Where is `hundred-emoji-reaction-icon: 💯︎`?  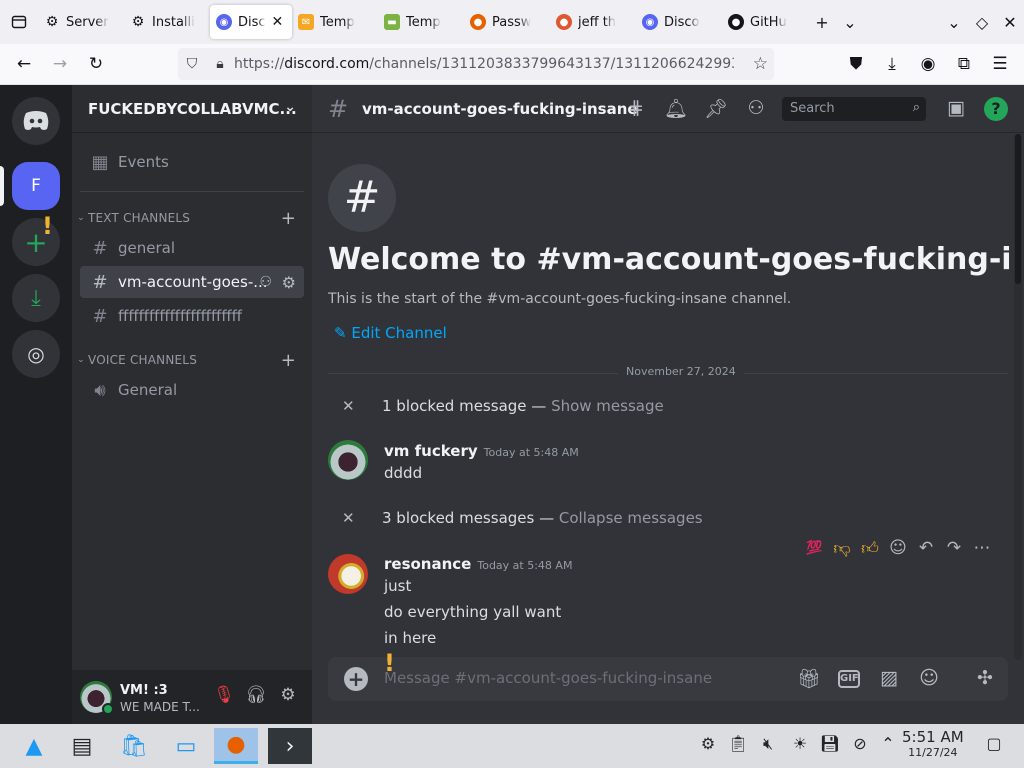
hundred-emoji-reaction-icon: 💯︎ is located at coordinates (814, 548).